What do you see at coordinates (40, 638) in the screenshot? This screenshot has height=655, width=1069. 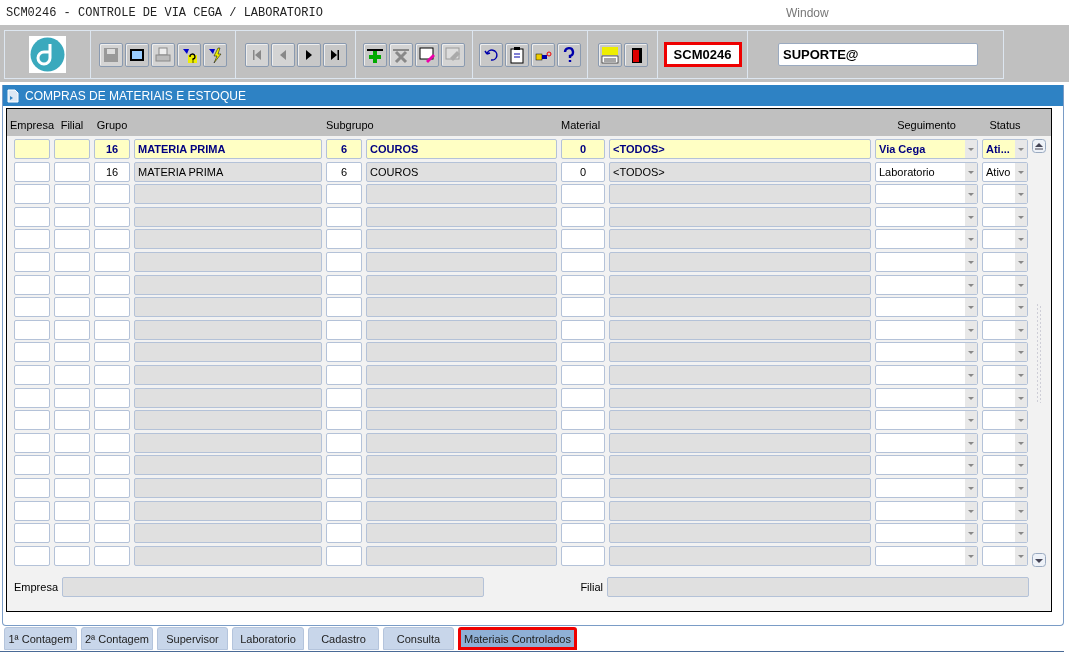 I see `tab: 1ª Contagem` at bounding box center [40, 638].